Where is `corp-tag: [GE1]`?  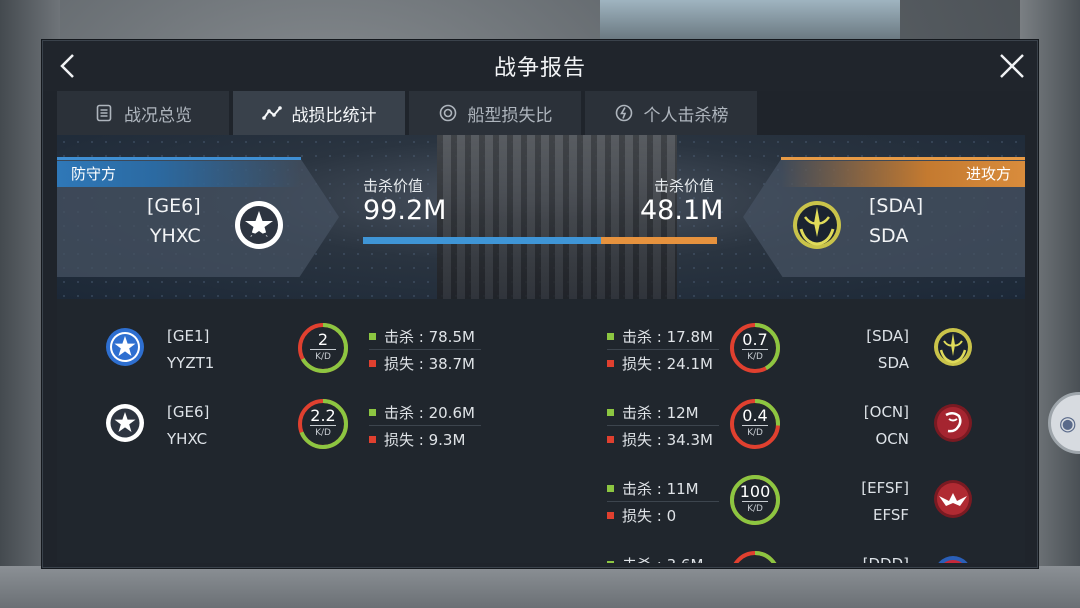
corp-tag: [GE1] is located at coordinates (188, 336).